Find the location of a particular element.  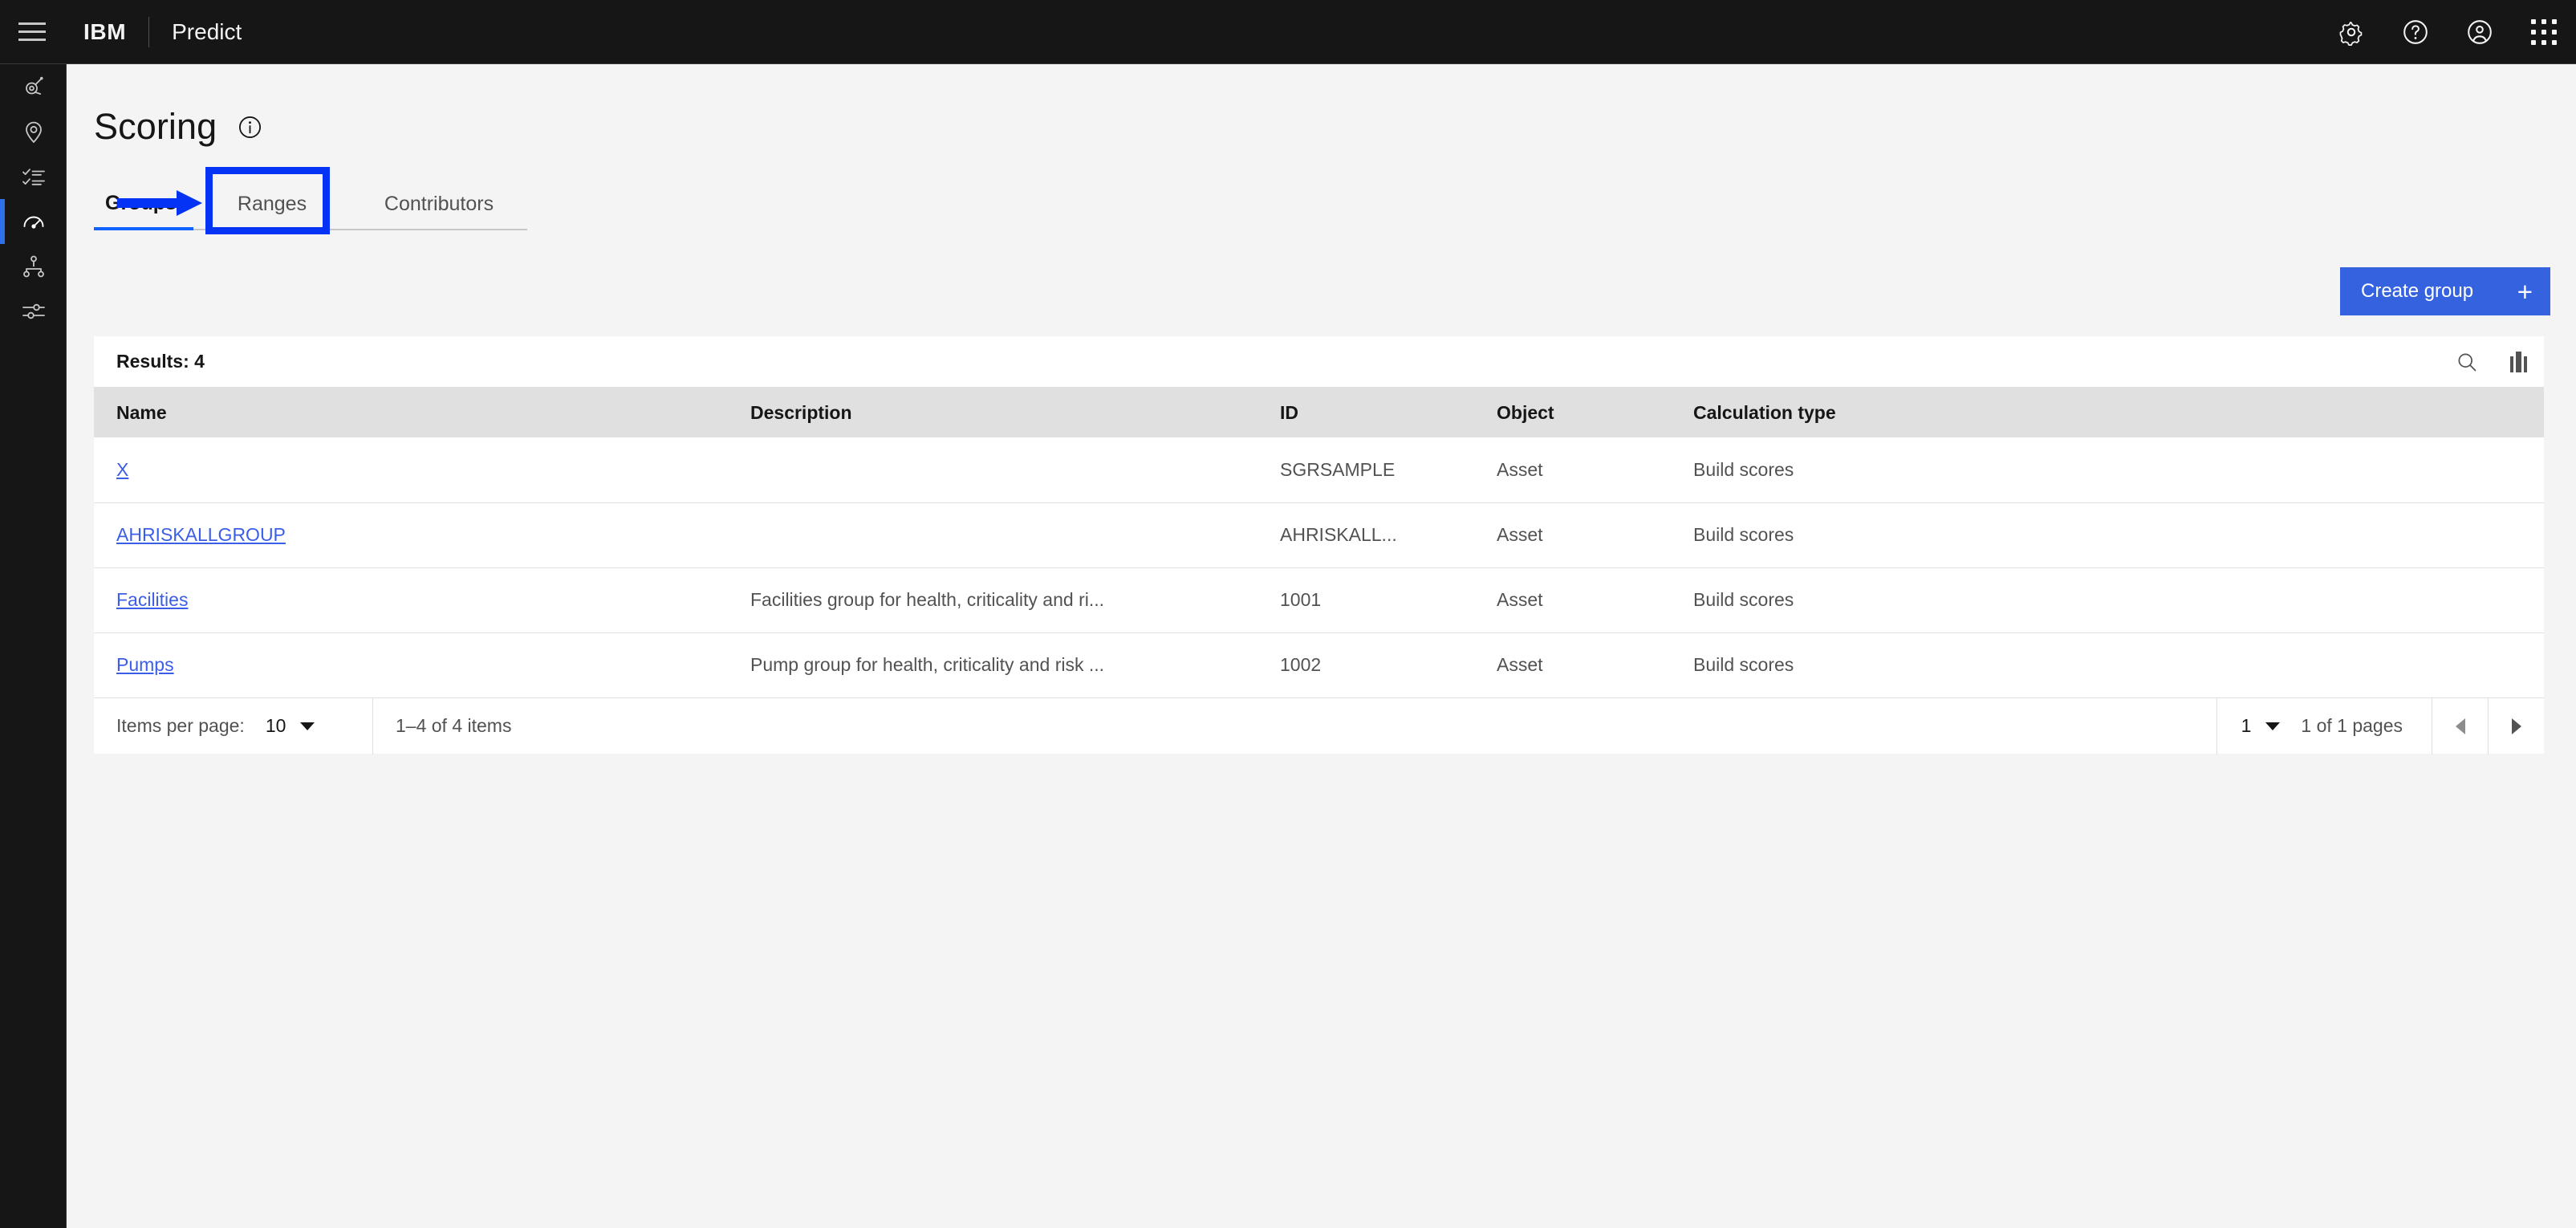

results-count-label: Results: 4 is located at coordinates (160, 362).